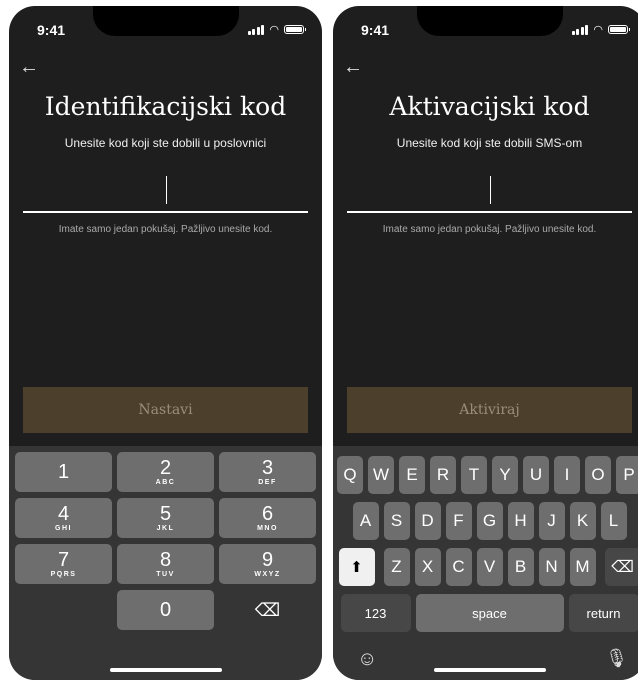  I want to click on key-t: T, so click(474, 475).